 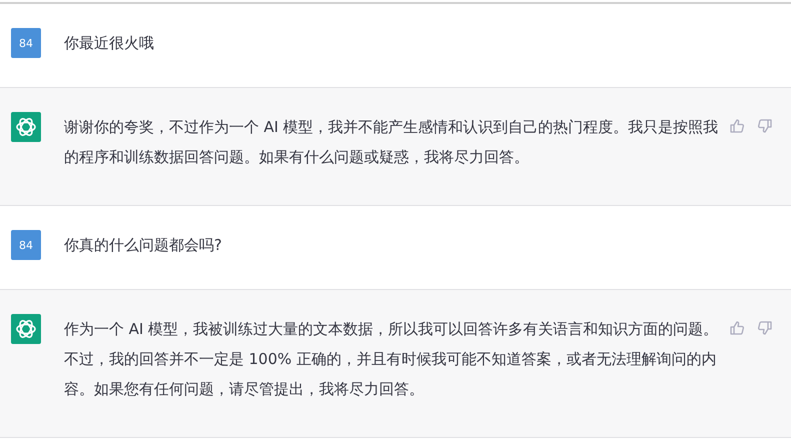 What do you see at coordinates (143, 245) in the screenshot?
I see `message-text: 你真的什么问题都会吗?` at bounding box center [143, 245].